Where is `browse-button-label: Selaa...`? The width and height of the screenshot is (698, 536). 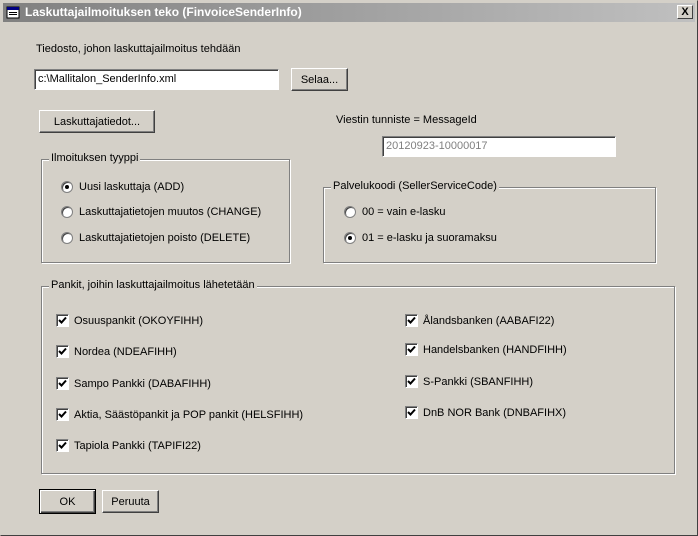
browse-button-label: Selaa... is located at coordinates (319, 79).